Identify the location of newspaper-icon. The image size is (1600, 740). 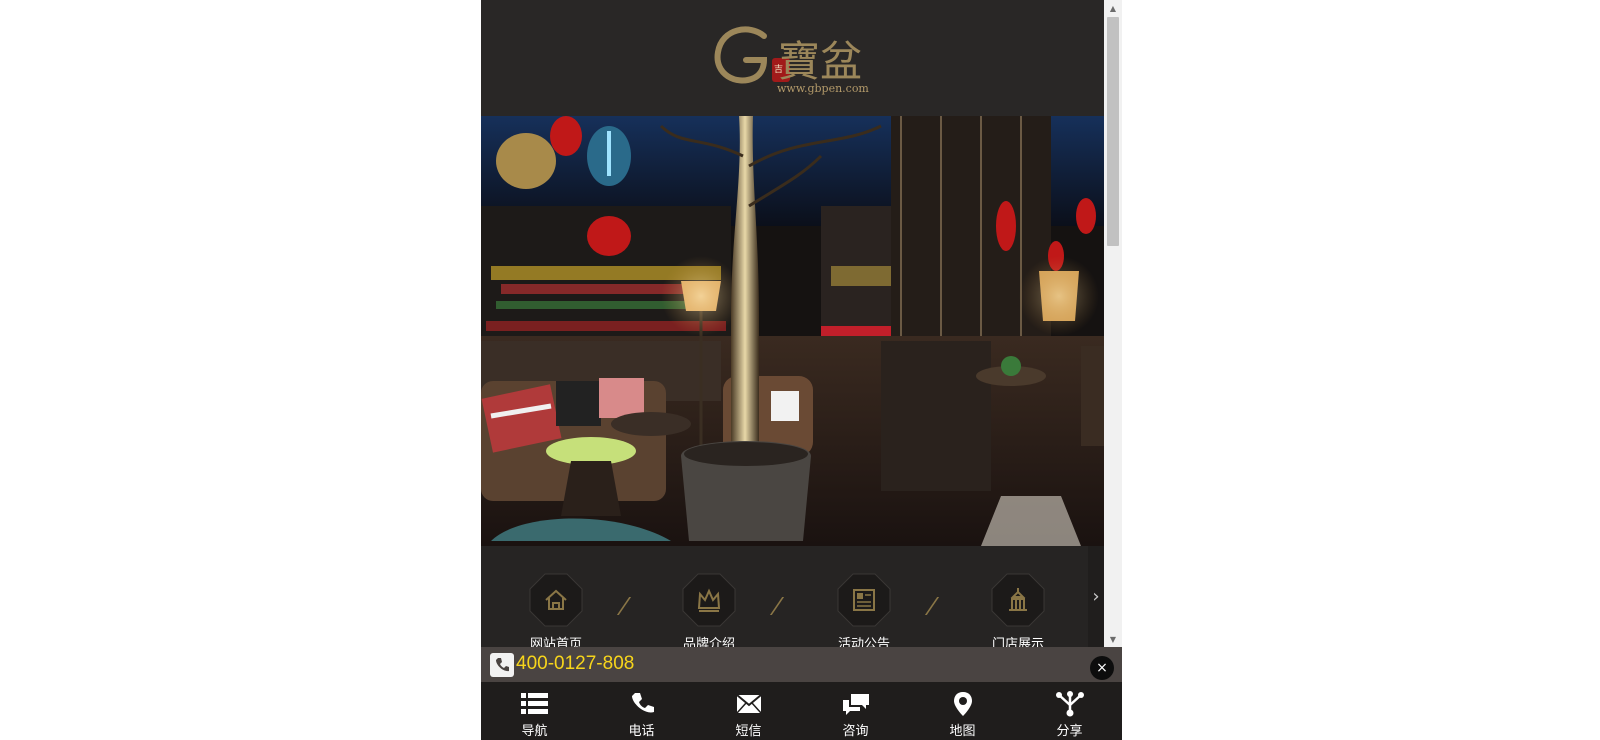
(864, 600).